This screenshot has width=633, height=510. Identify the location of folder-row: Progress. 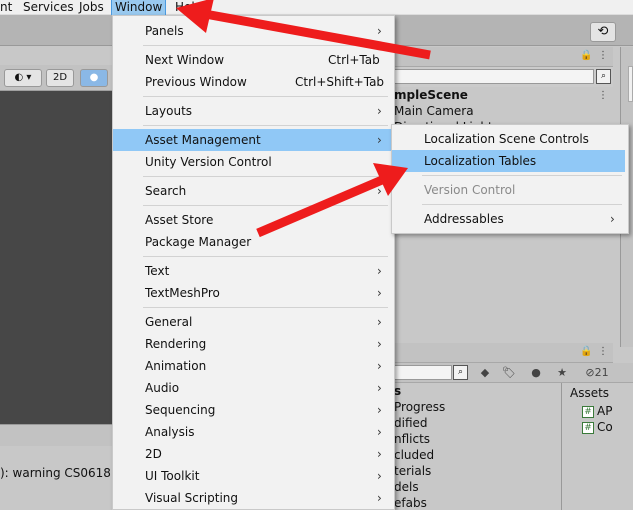
(419, 407).